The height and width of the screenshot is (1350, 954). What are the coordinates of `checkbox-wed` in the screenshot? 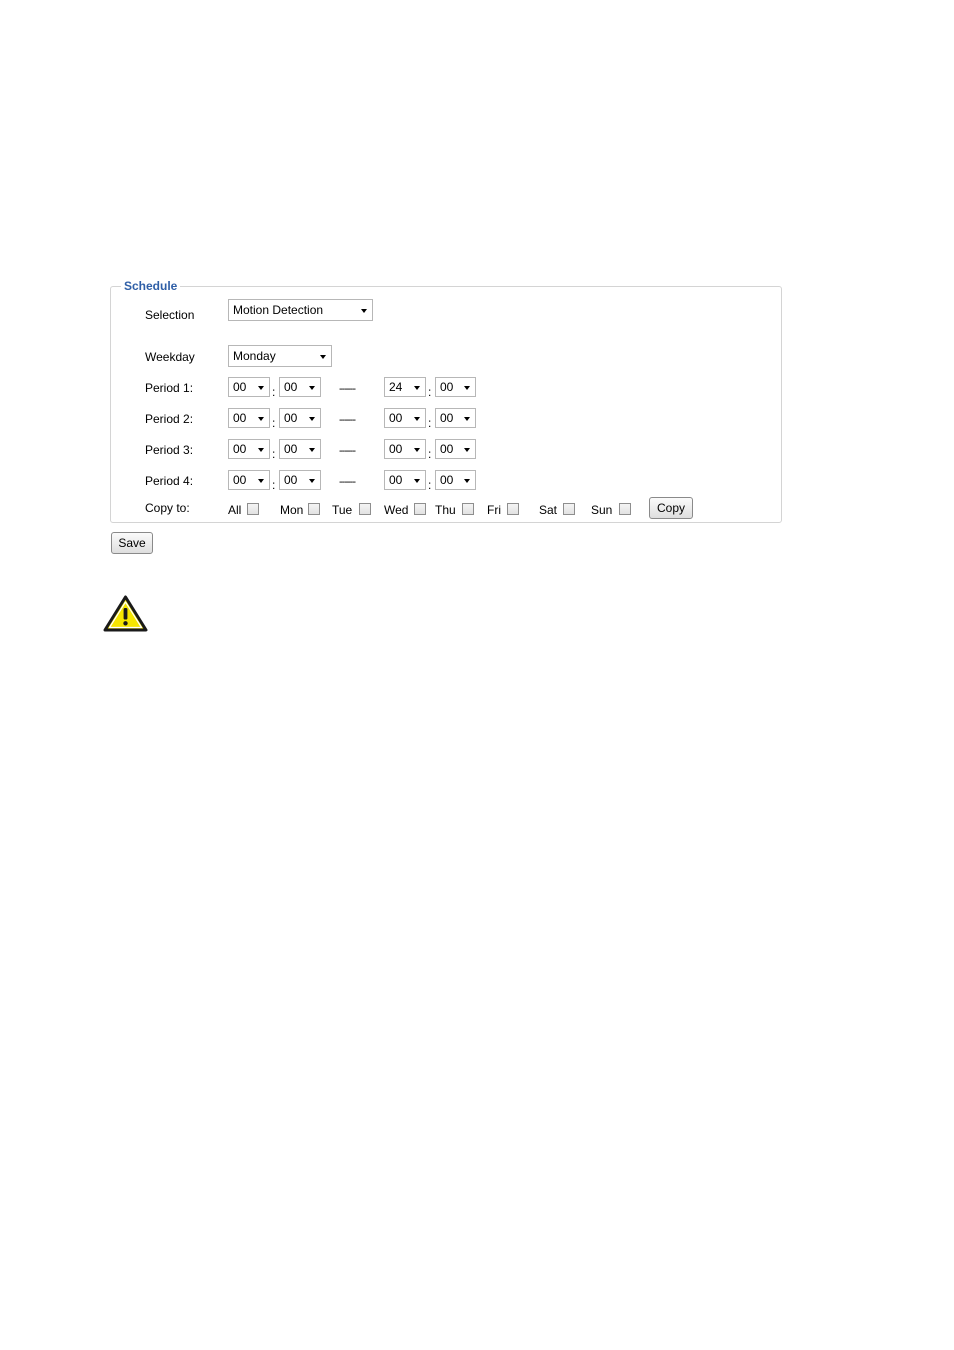 It's located at (420, 509).